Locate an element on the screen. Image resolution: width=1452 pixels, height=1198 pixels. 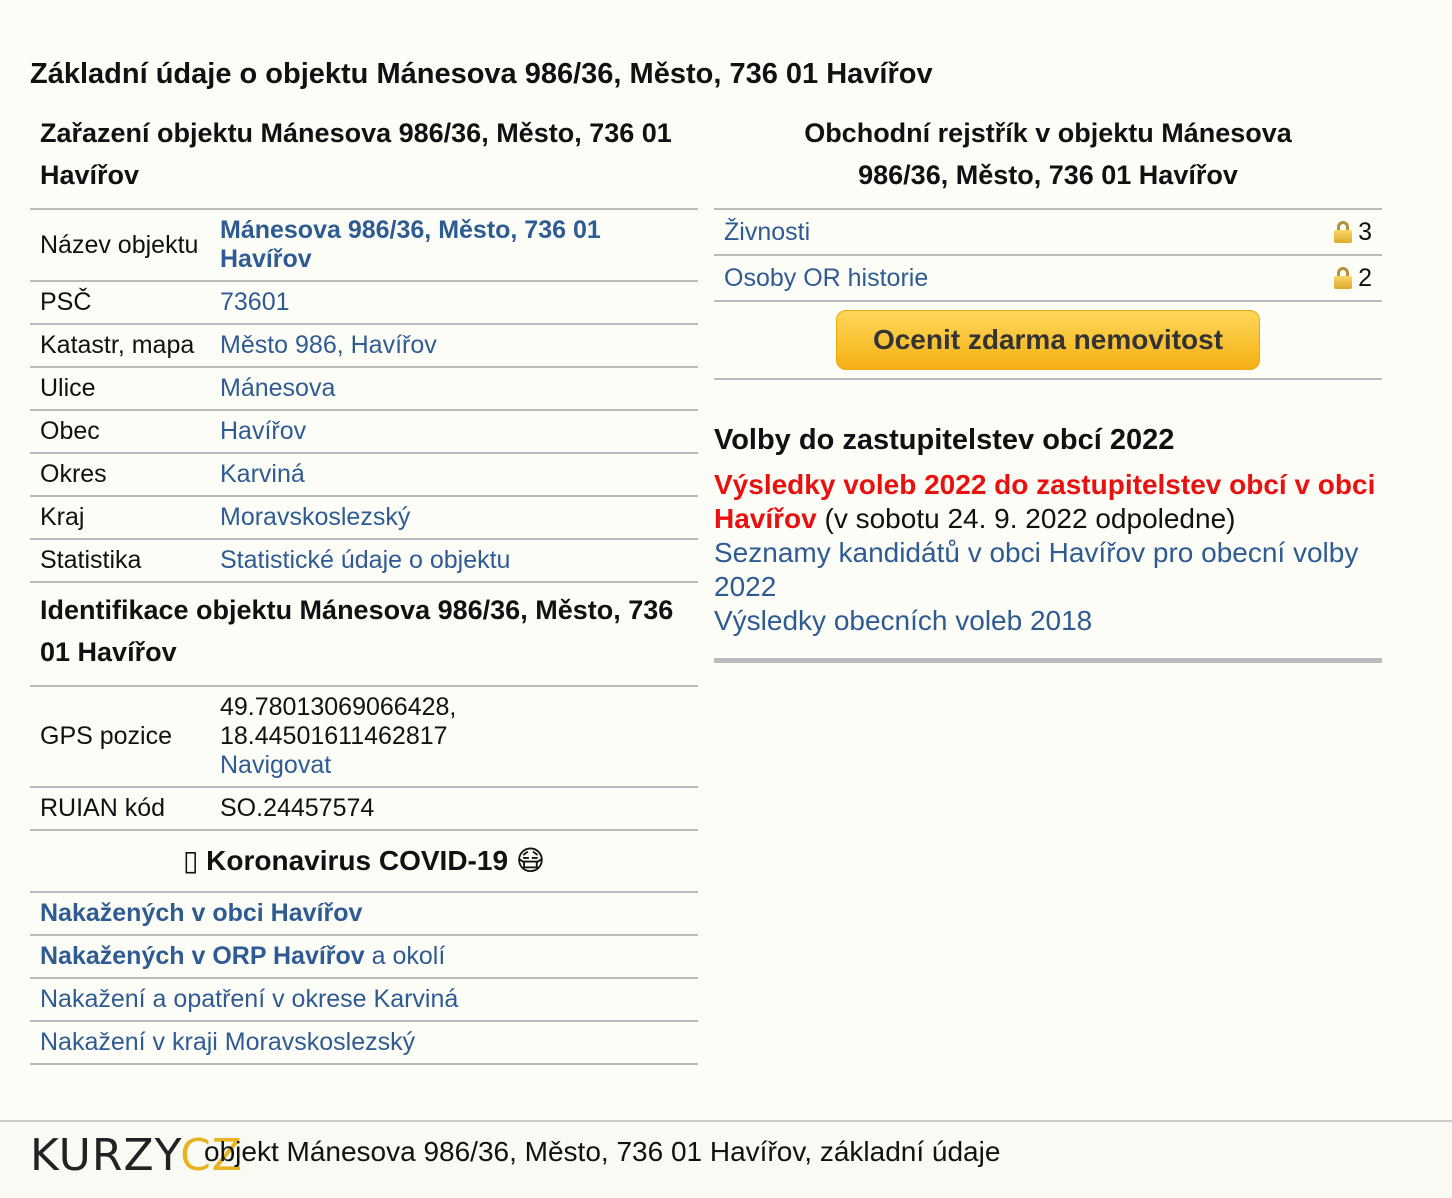
navigate-link: Navigovat is located at coordinates (275, 765).